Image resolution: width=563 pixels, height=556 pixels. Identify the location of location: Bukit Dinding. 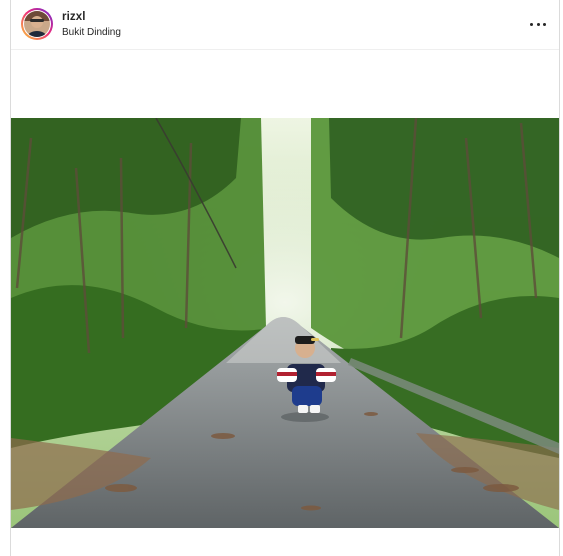
(91, 32).